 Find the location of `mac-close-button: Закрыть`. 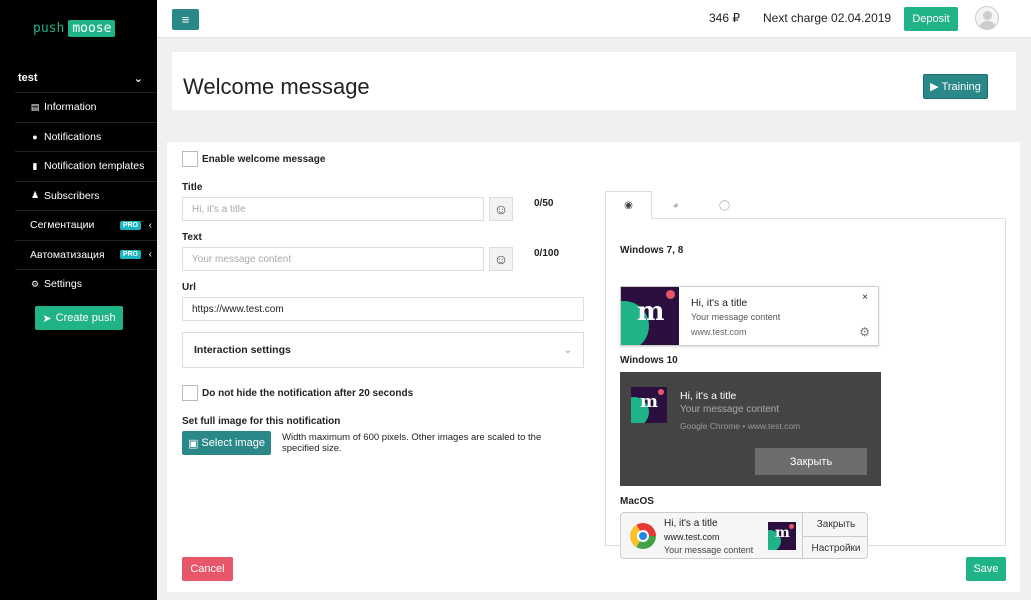

mac-close-button: Закрыть is located at coordinates (835, 524).